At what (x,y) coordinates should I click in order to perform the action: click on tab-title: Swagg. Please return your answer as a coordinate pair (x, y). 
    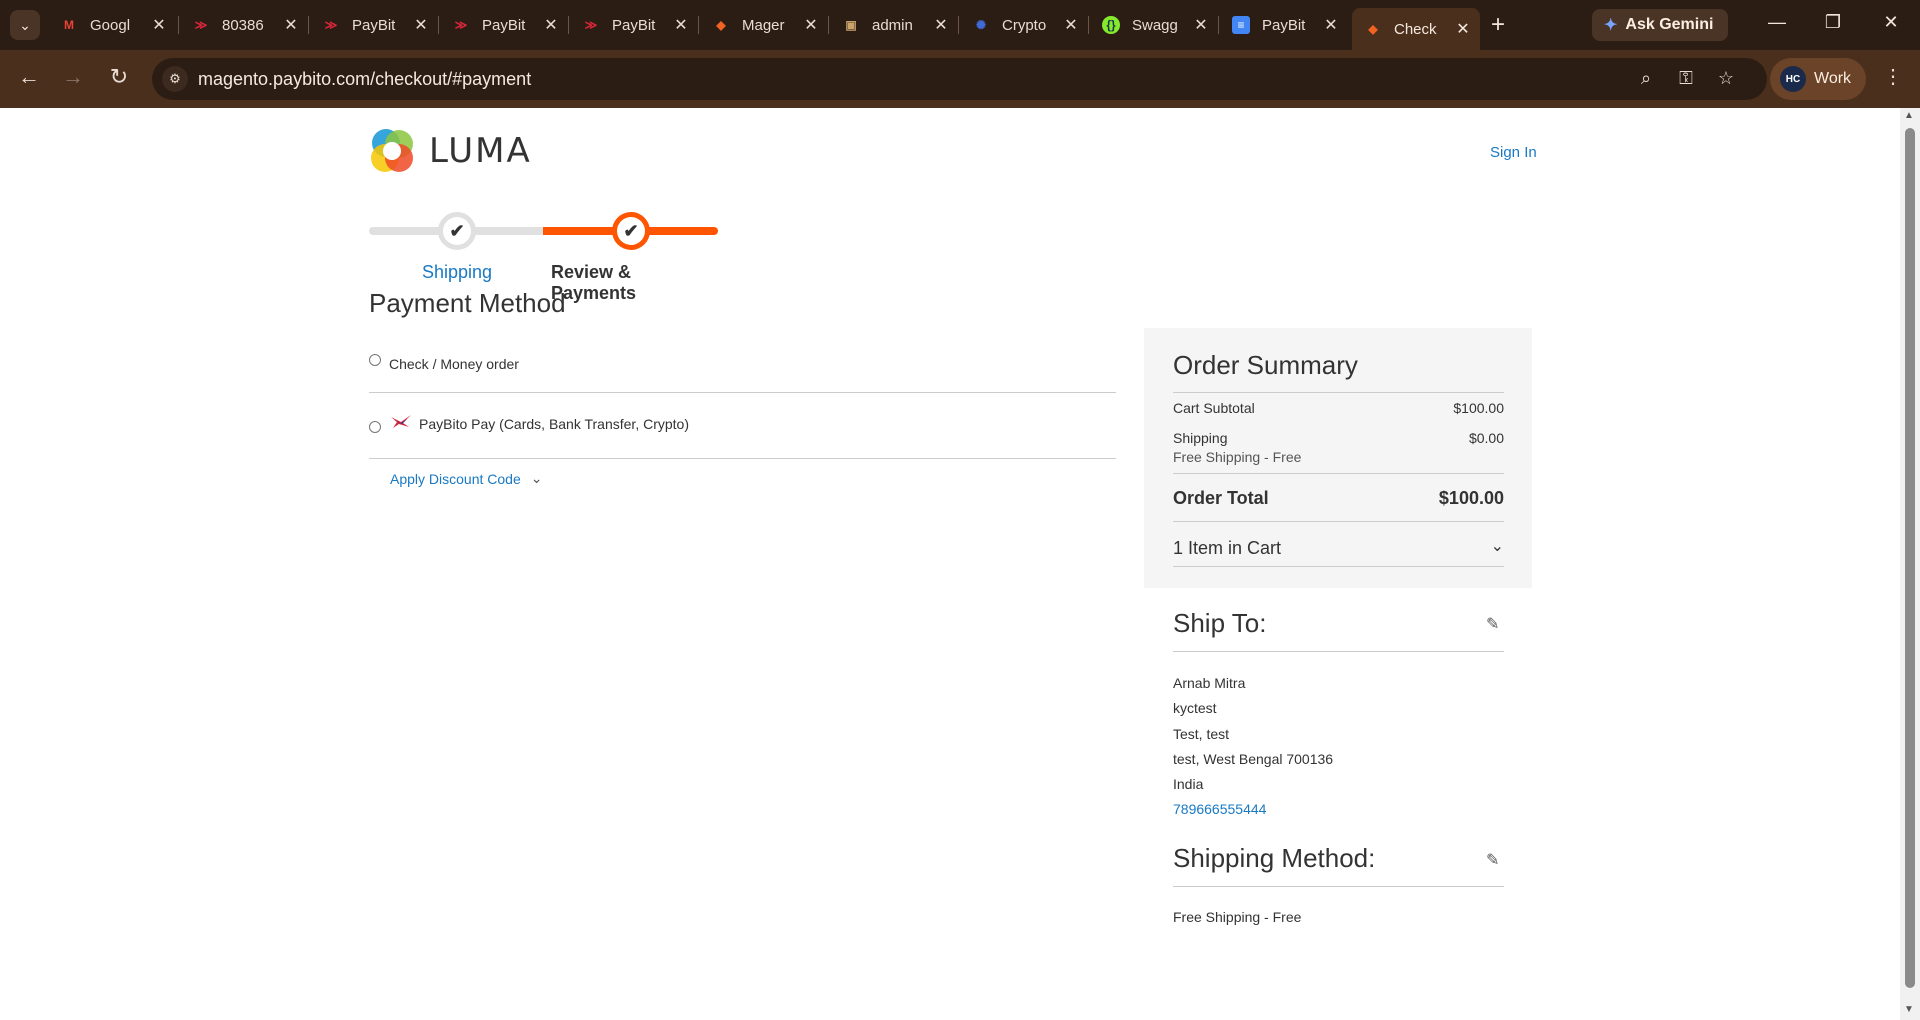
    Looking at the image, I should click on (1155, 25).